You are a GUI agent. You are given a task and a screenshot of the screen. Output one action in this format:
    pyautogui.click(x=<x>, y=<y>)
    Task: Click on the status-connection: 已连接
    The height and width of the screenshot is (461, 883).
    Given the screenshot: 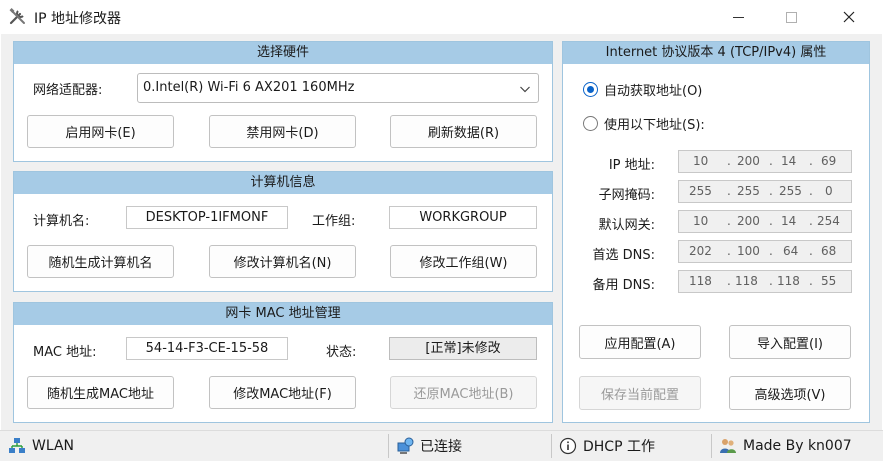 What is the action you would take?
    pyautogui.click(x=429, y=446)
    